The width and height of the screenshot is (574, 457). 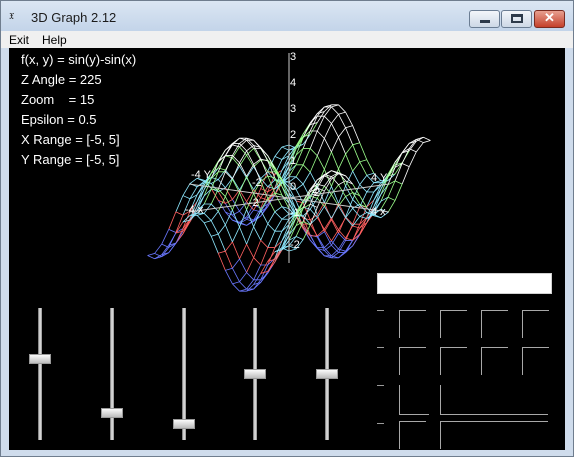 I want to click on y-range-label: Y Range = [-5, 5], so click(x=70, y=159).